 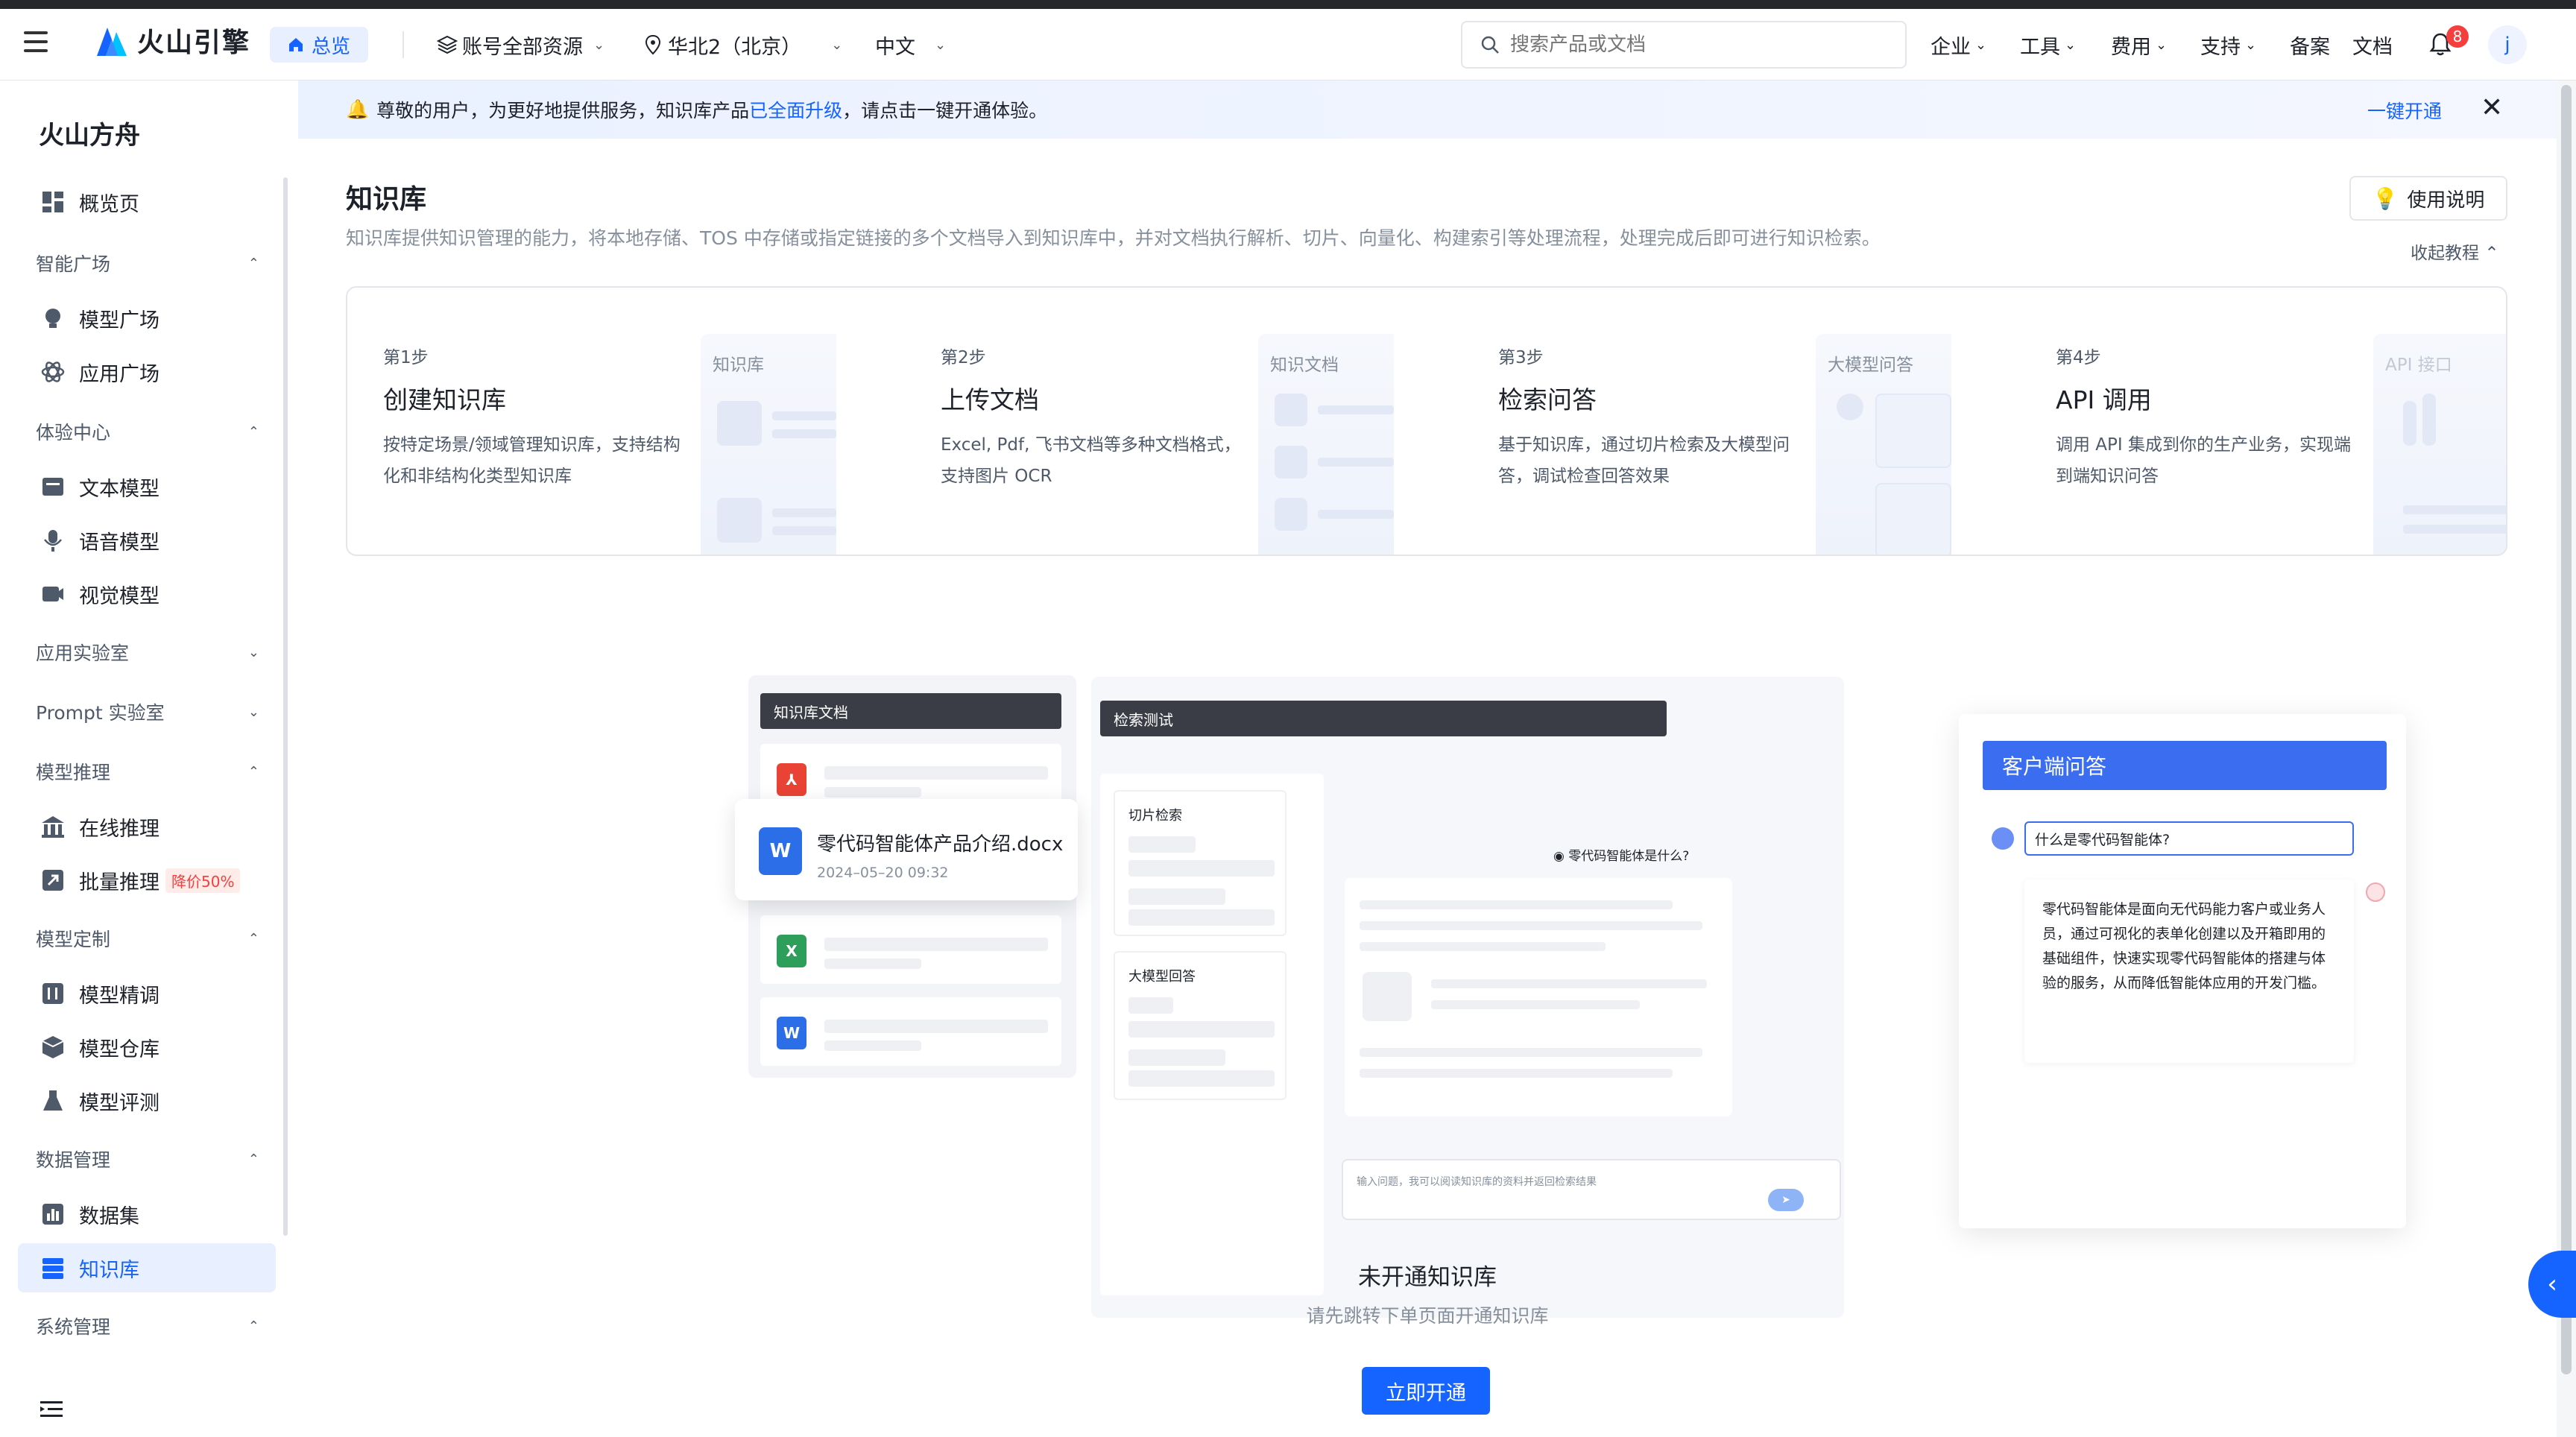 I want to click on slice-search-card: 切片检索, so click(x=1200, y=863).